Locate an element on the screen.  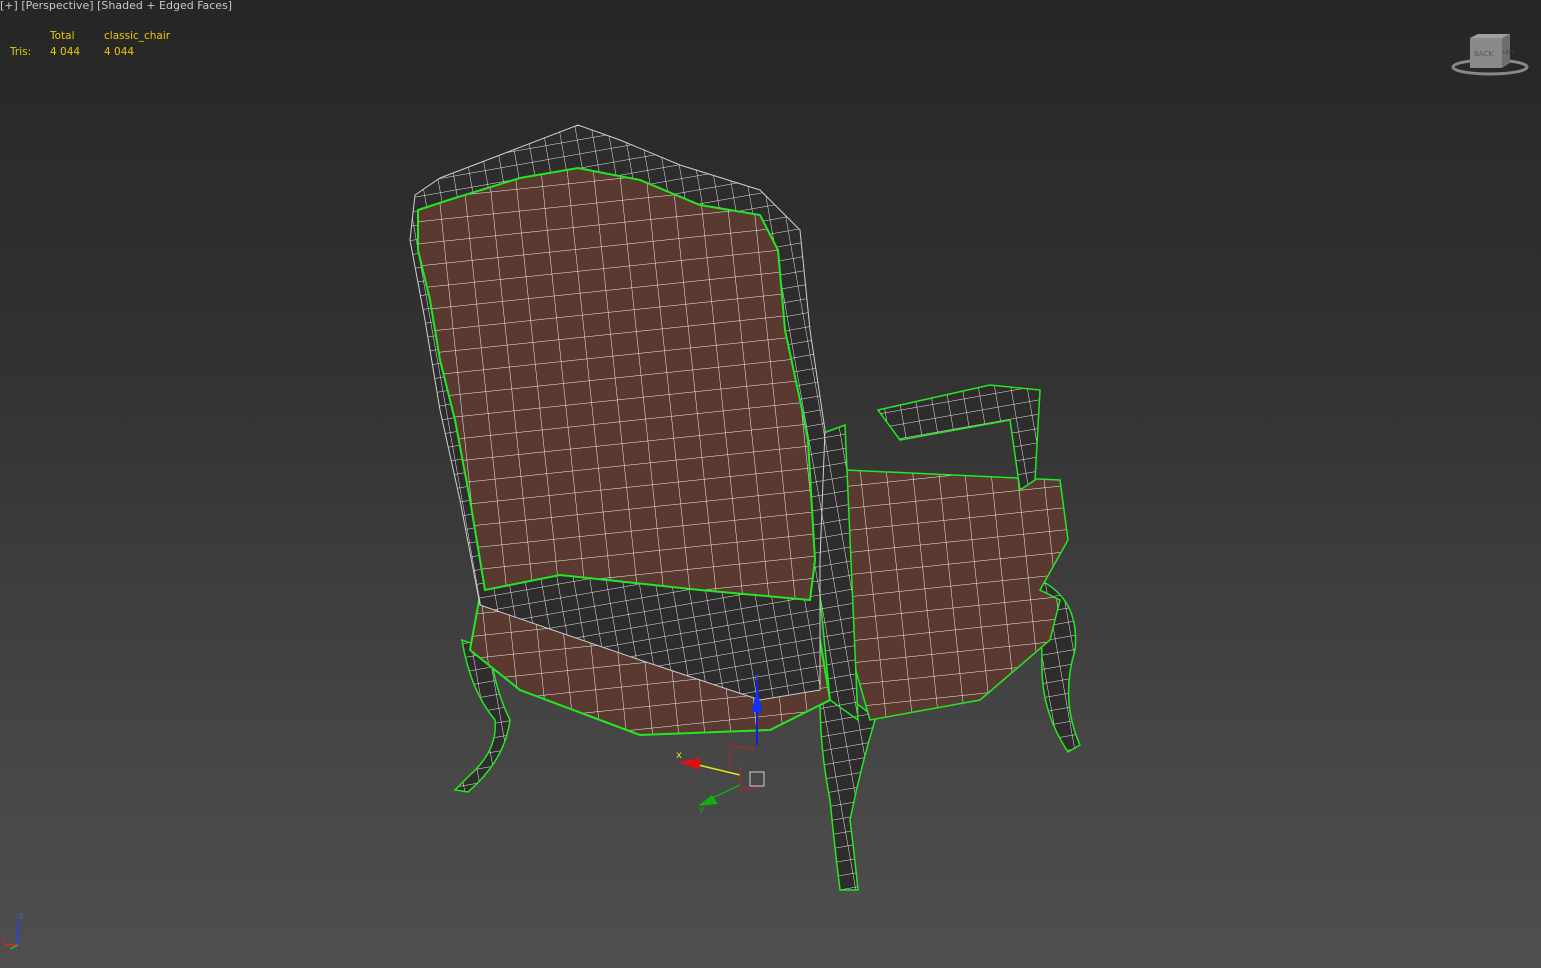
world-x-label: x is located at coordinates (3, 939).